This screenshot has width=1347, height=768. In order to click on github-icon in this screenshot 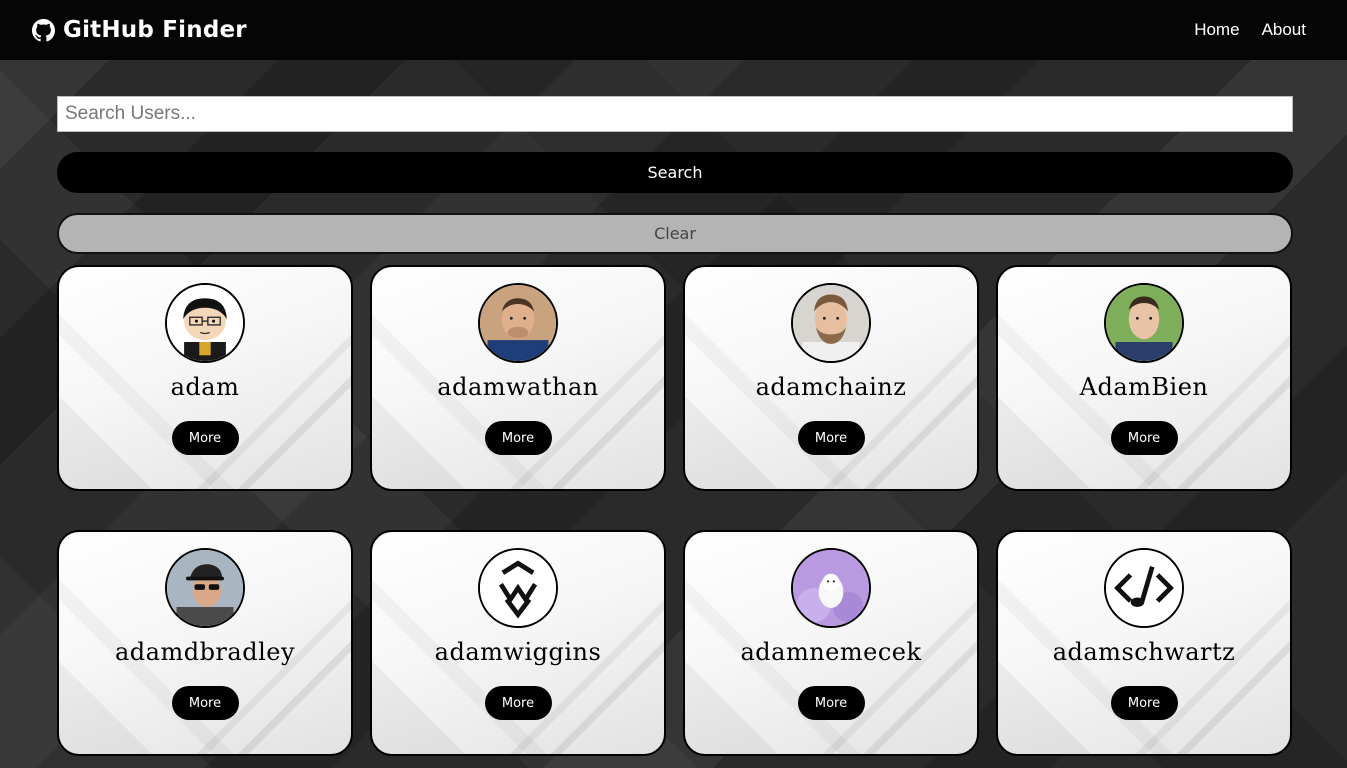, I will do `click(43, 30)`.